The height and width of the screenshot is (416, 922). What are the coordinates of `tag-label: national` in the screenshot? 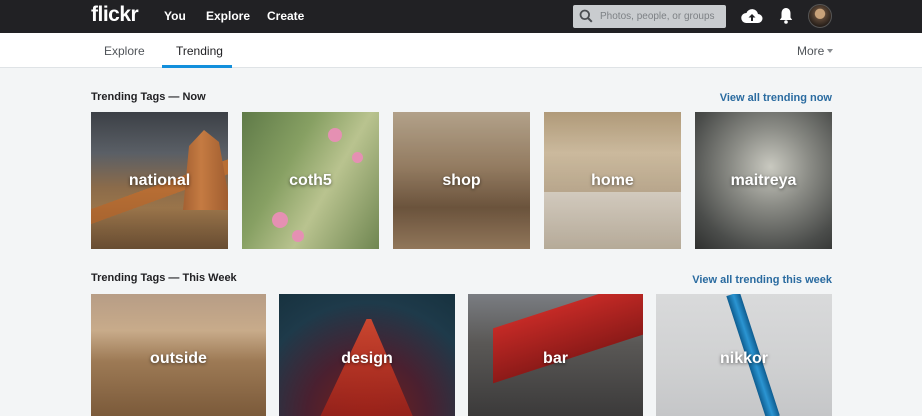 It's located at (159, 180).